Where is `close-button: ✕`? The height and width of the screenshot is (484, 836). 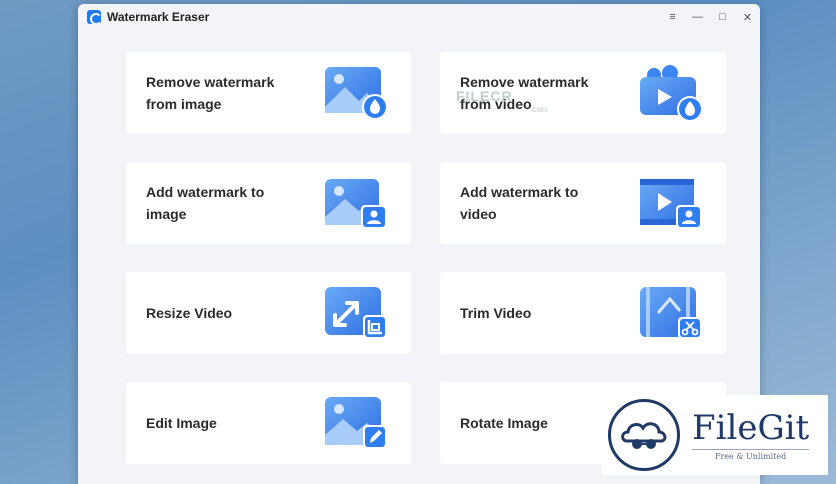
close-button: ✕ is located at coordinates (747, 17).